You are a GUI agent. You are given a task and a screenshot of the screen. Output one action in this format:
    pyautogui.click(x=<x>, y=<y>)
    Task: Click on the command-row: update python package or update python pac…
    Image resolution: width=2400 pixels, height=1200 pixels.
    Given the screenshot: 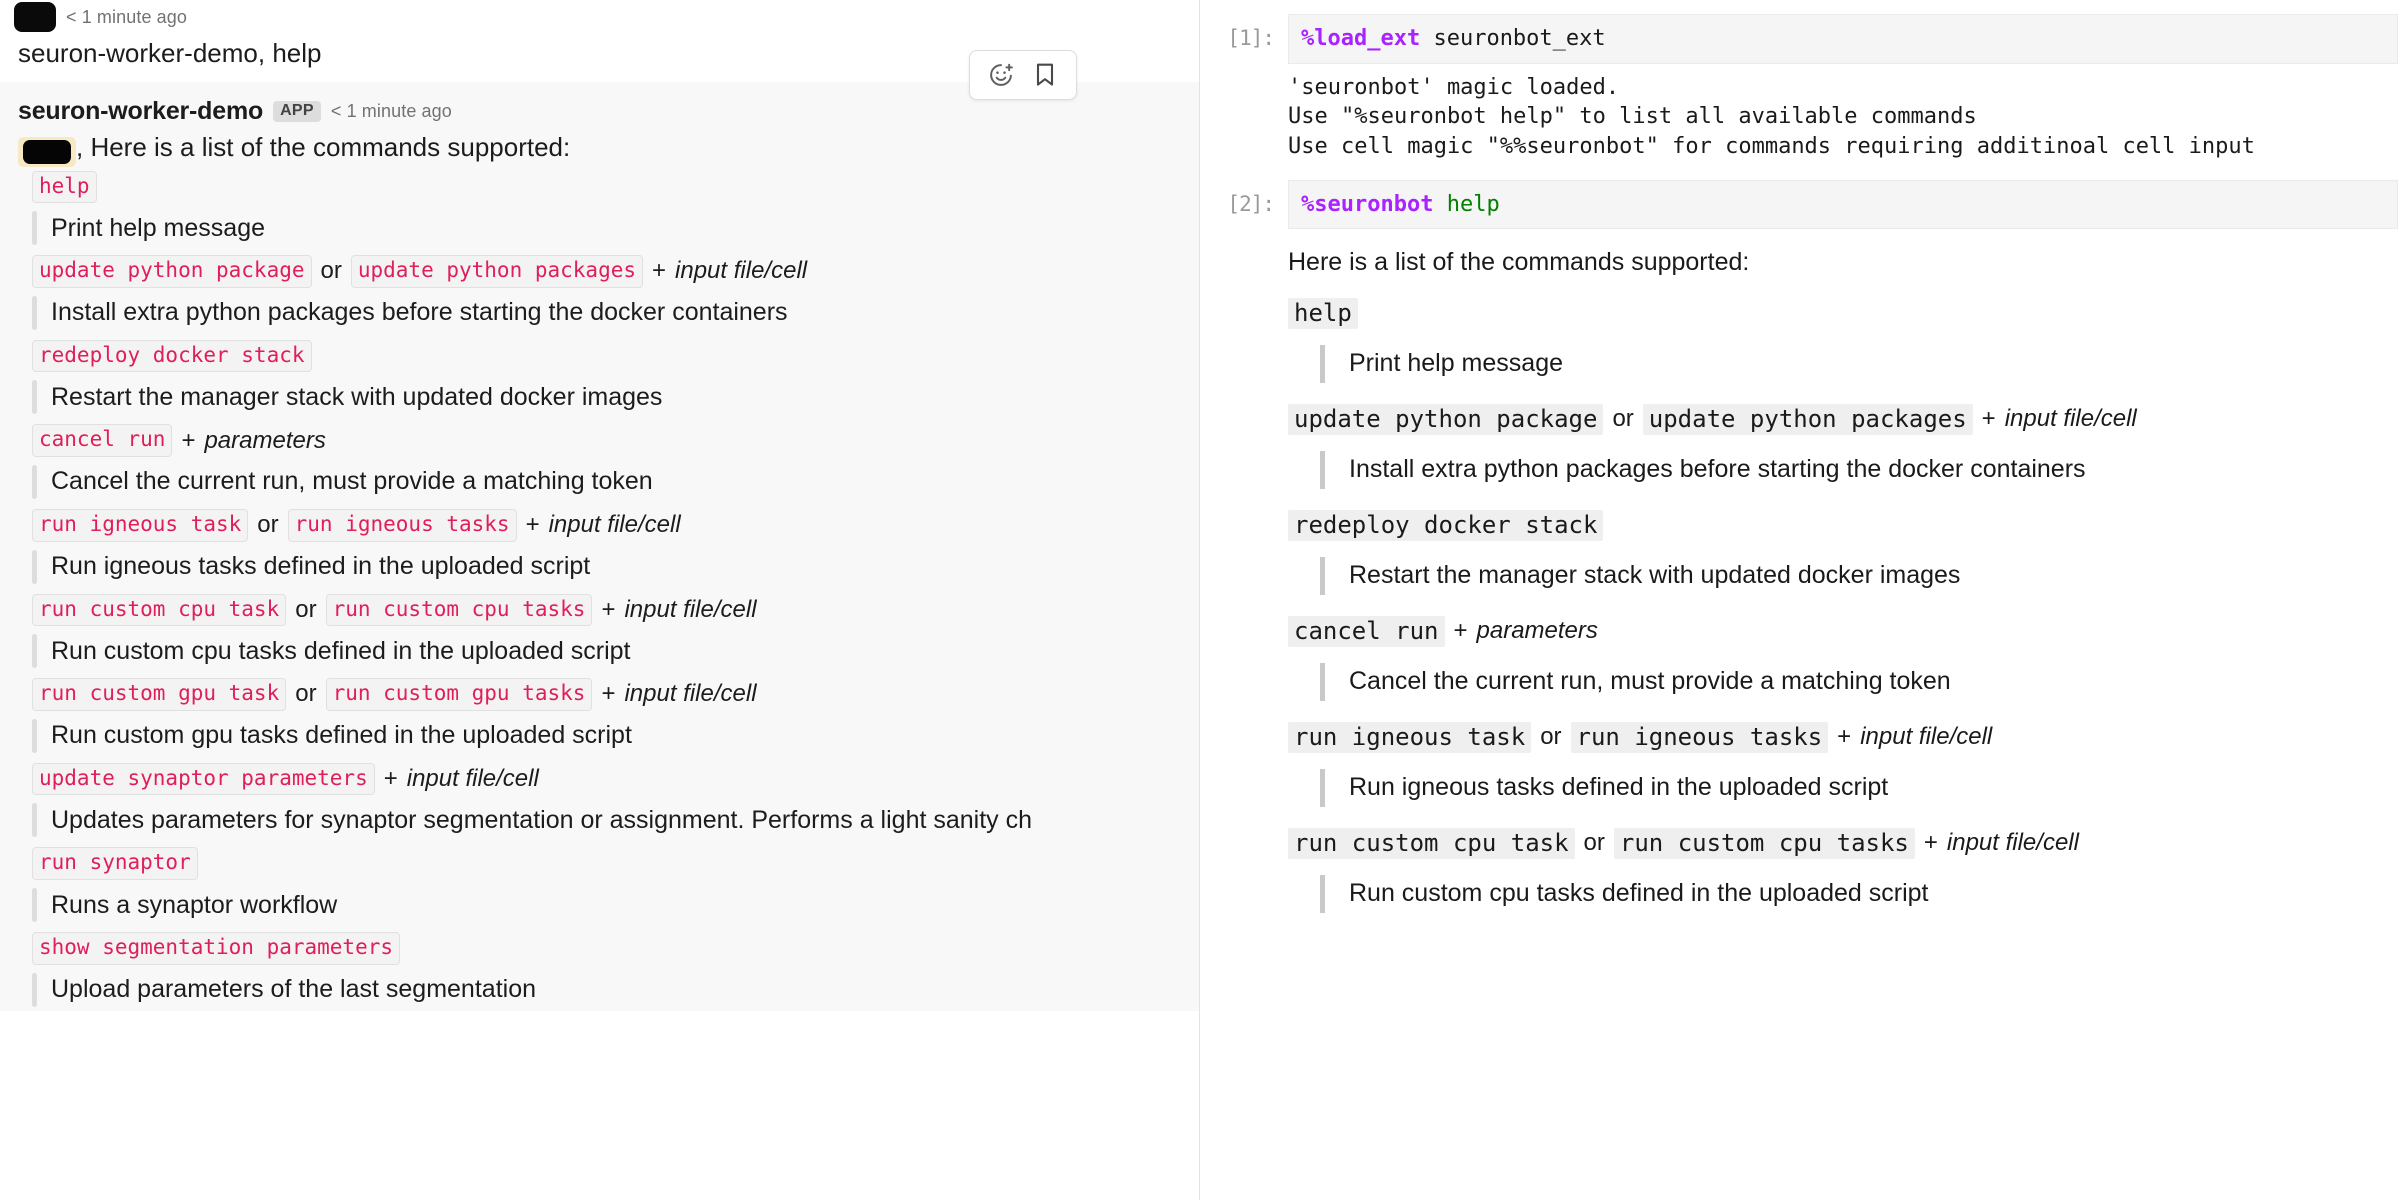 What is the action you would take?
    pyautogui.click(x=1839, y=418)
    